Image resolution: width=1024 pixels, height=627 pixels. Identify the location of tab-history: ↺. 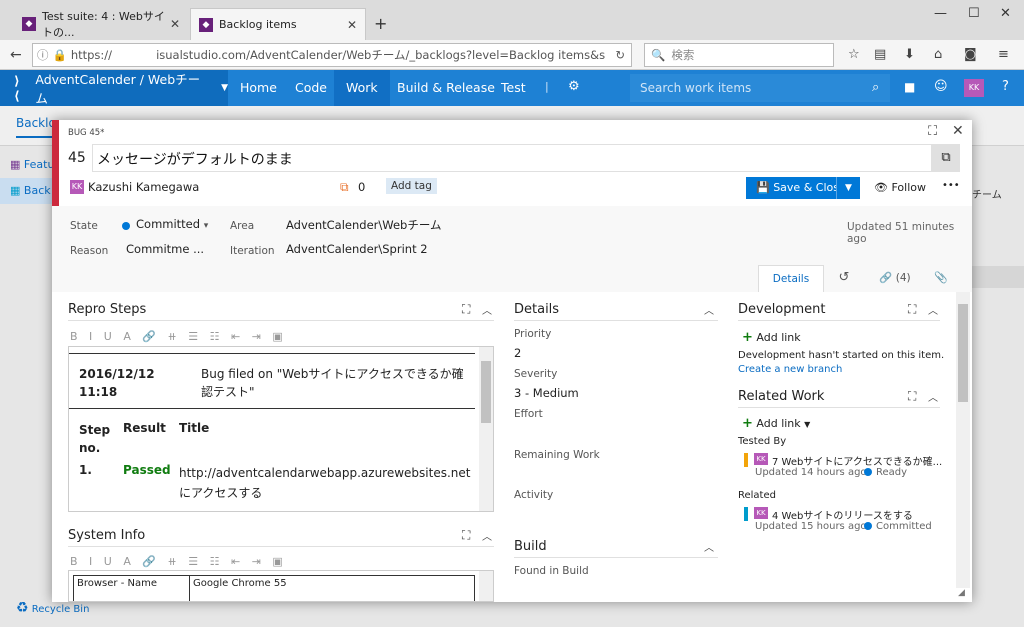
(844, 278).